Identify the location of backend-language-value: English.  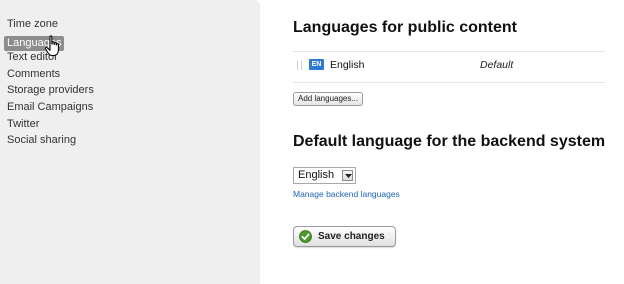
(316, 175).